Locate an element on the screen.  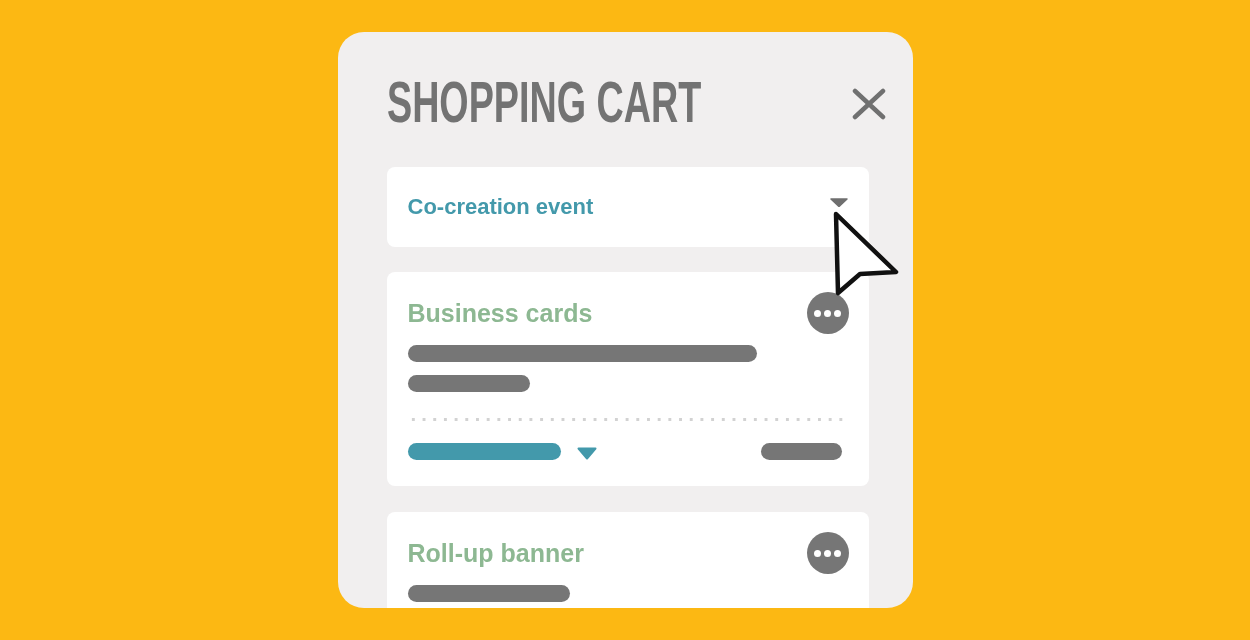
section-title: Co-creation event is located at coordinates (500, 207).